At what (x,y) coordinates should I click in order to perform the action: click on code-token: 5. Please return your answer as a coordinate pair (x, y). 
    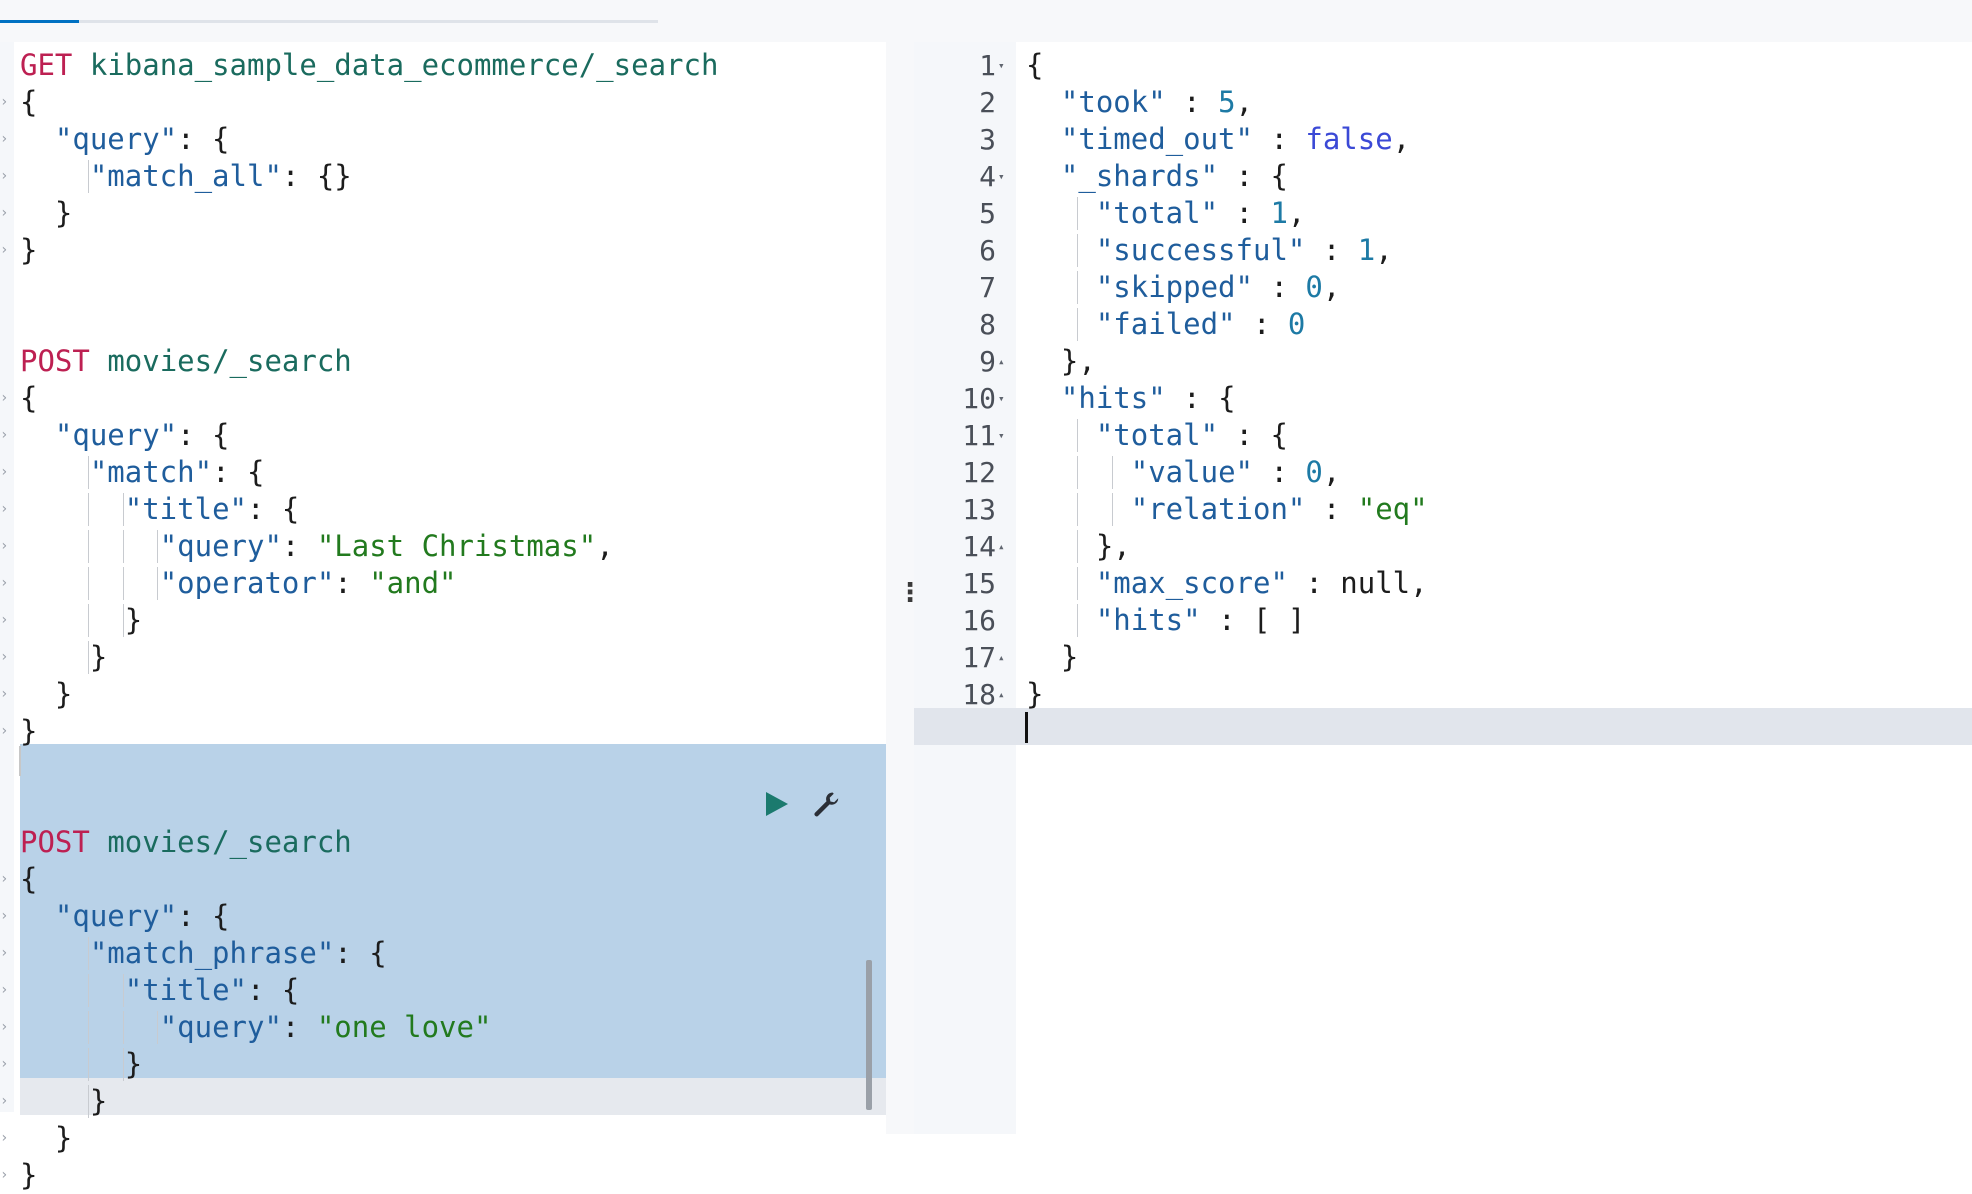
    Looking at the image, I should click on (1227, 102).